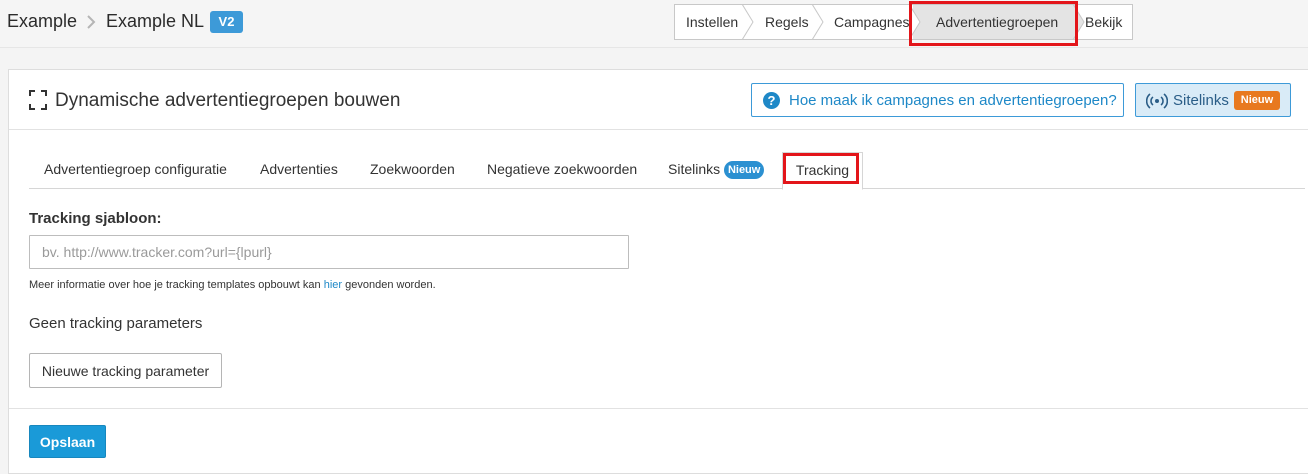  I want to click on divider, so click(658, 408).